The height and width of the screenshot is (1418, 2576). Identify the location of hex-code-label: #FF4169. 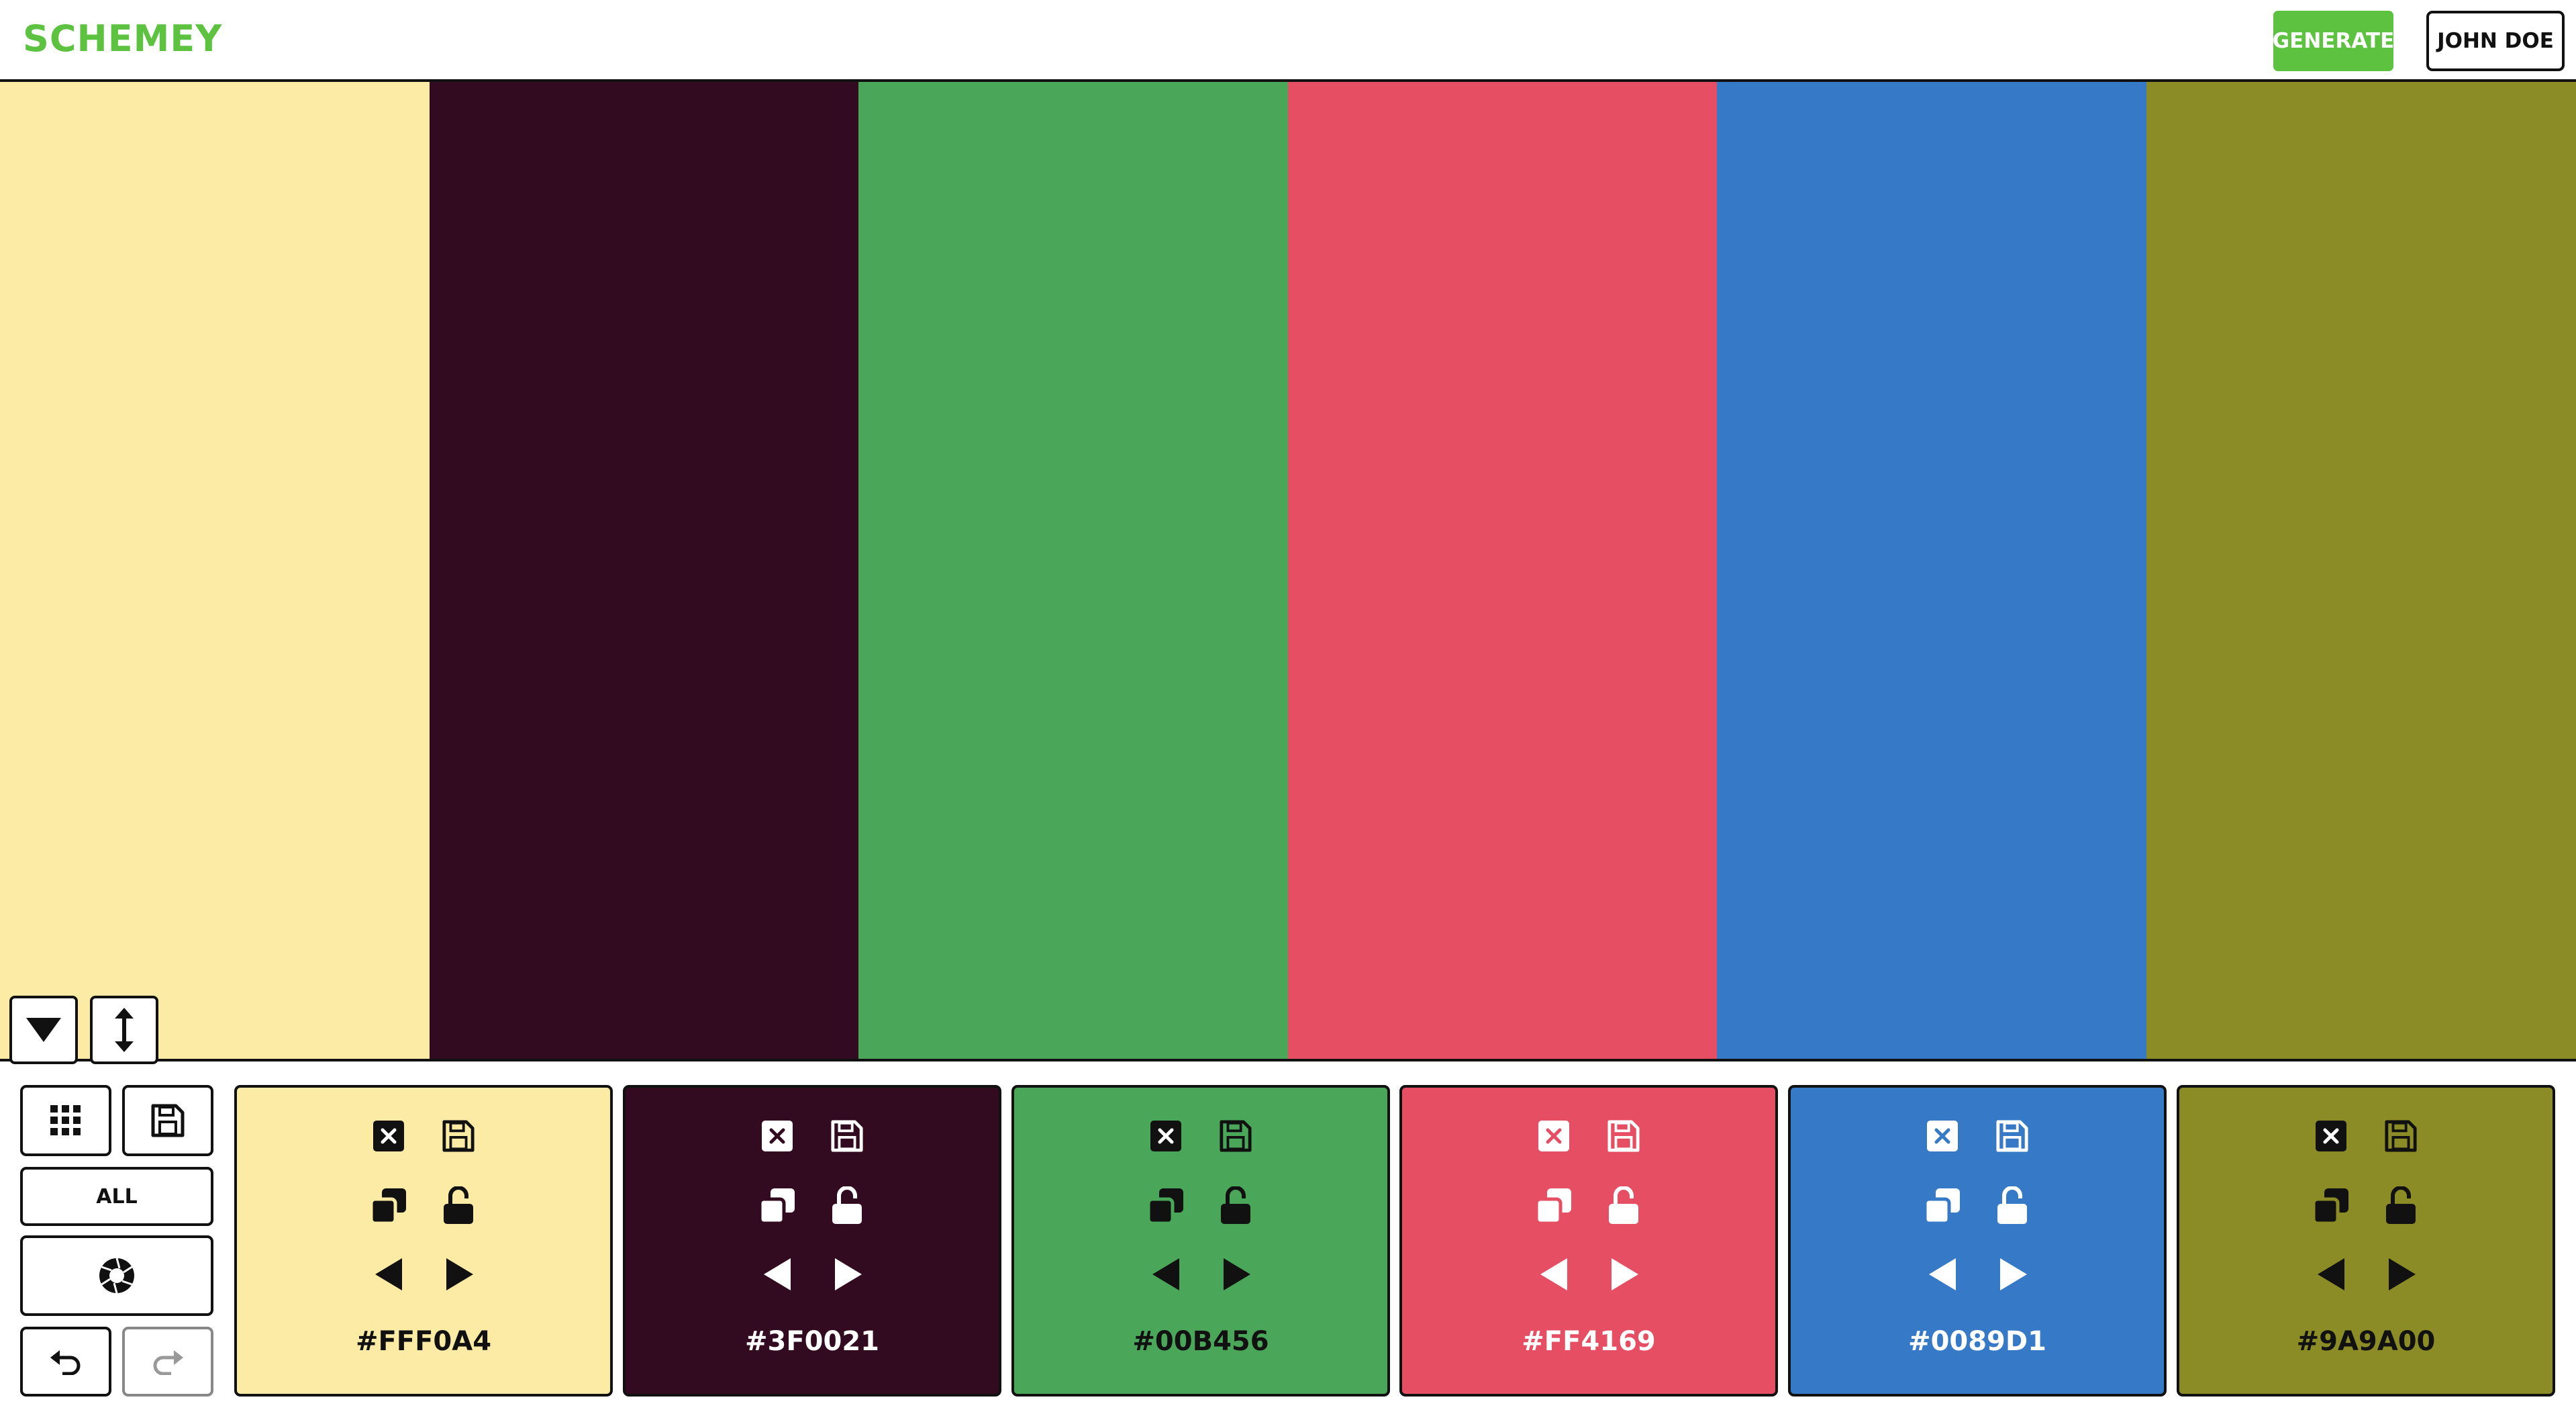
(1588, 1341).